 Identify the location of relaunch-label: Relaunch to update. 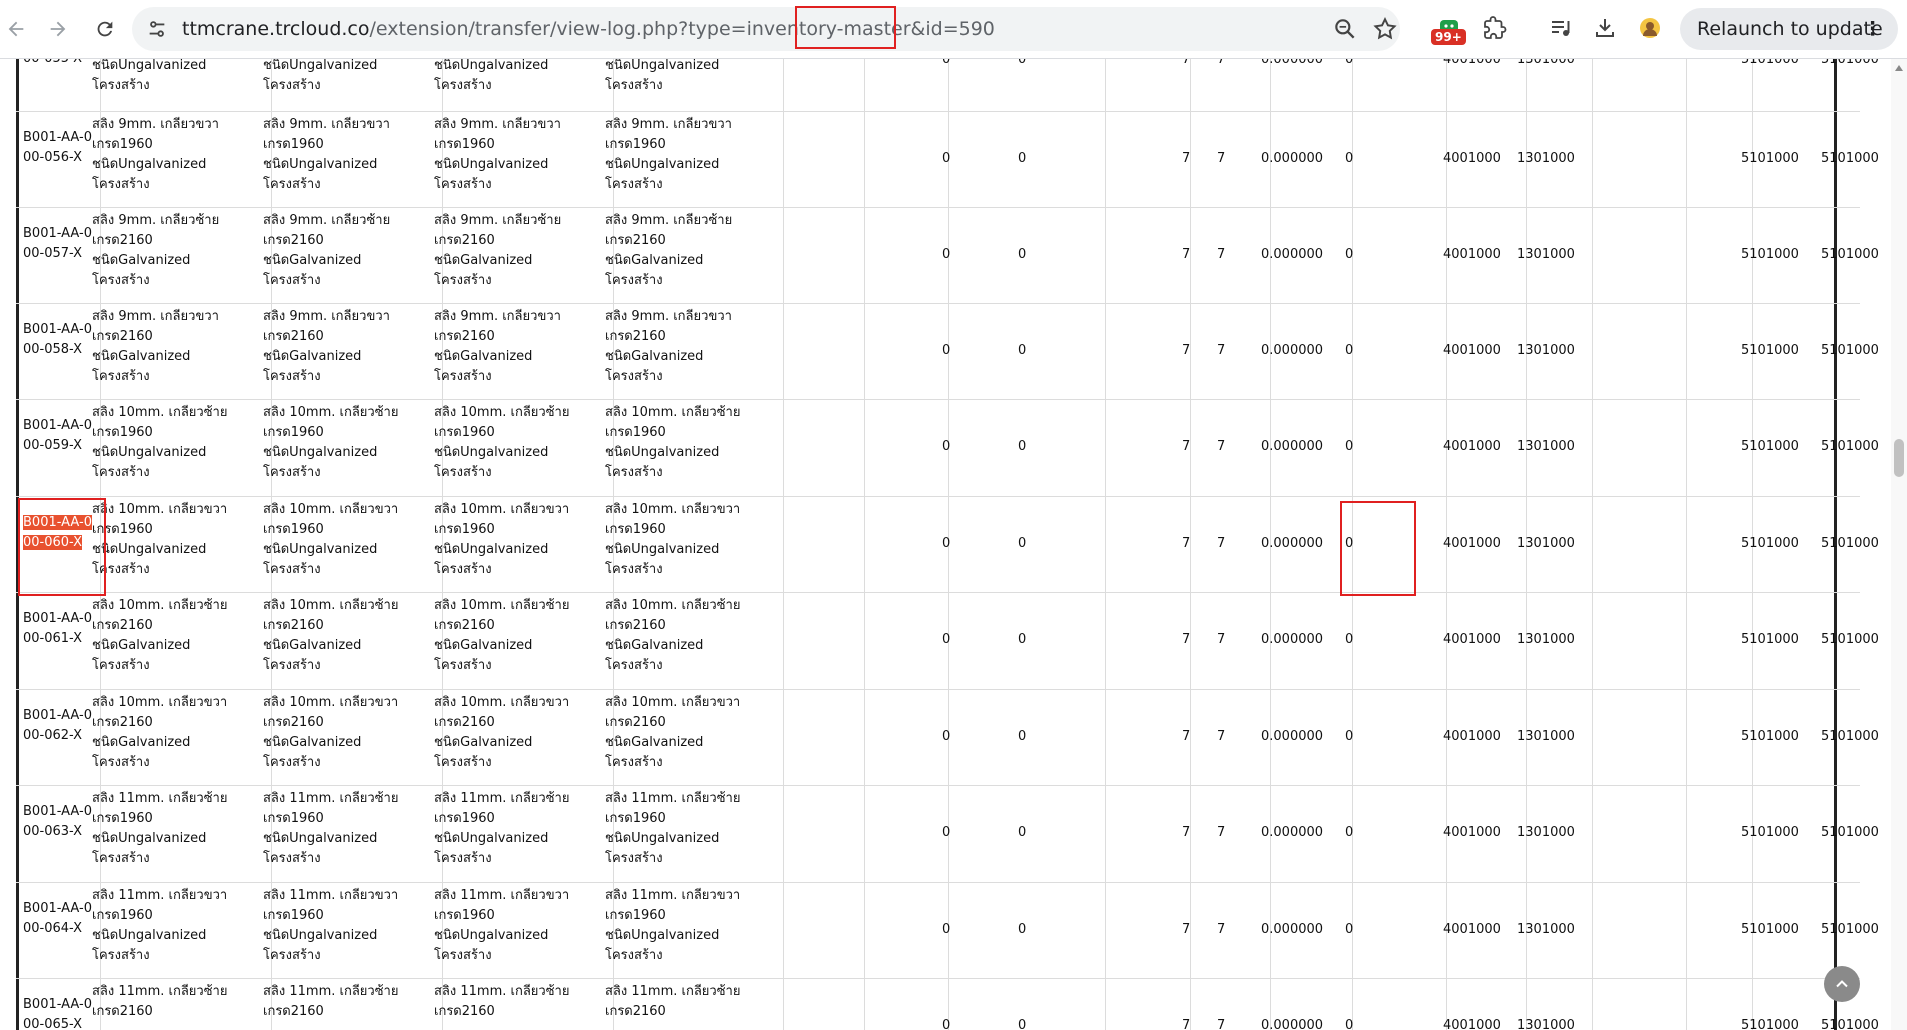
(1790, 29).